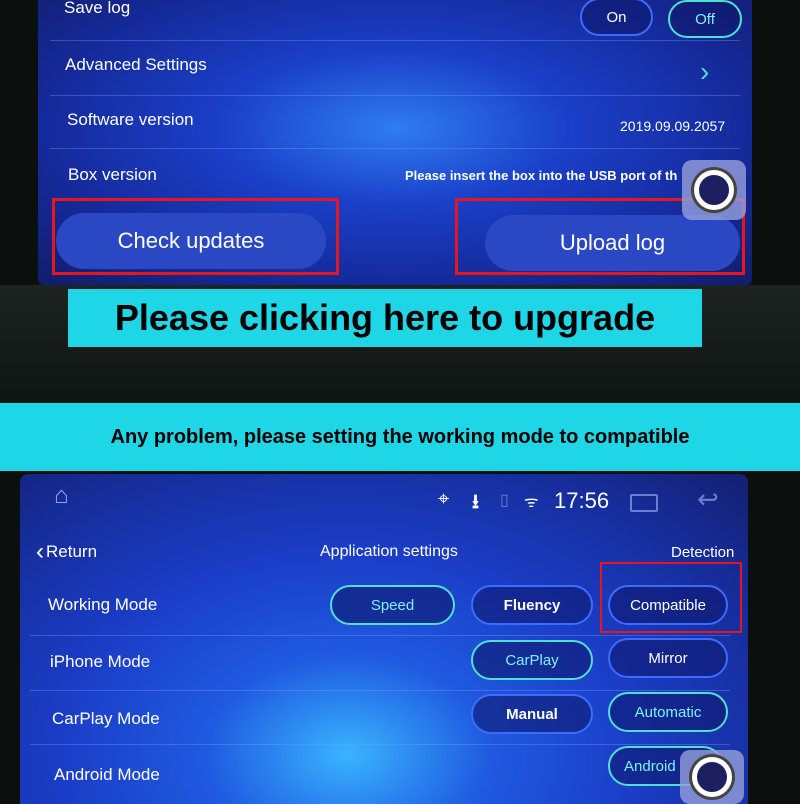 This screenshot has height=804, width=800. Describe the element at coordinates (668, 658) in the screenshot. I see `iphone-mode-mirror-button: Mirror` at that location.